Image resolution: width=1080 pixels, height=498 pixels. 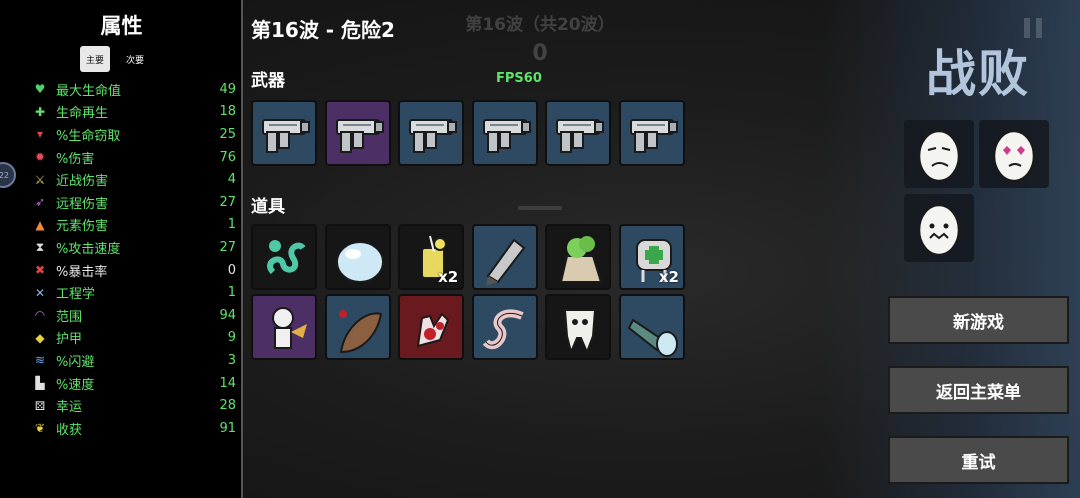 I want to click on crit-icon: ✖, so click(x=40, y=270).